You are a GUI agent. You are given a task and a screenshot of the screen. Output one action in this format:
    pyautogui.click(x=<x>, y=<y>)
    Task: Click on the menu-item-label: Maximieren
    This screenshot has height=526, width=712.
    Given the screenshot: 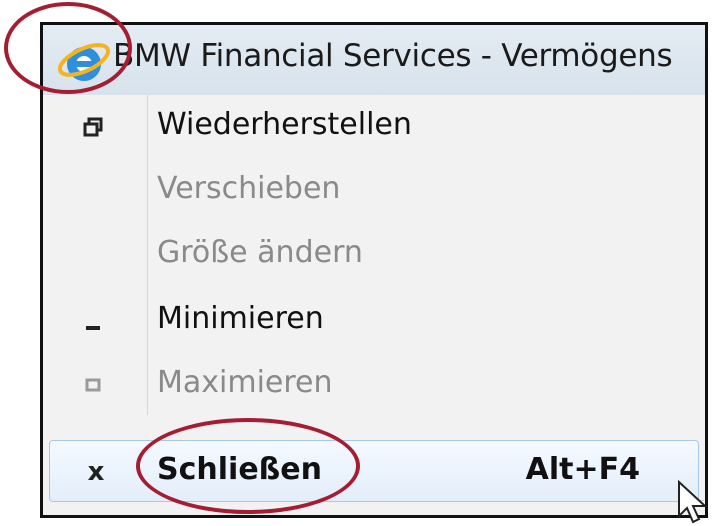 What is the action you would take?
    pyautogui.click(x=245, y=382)
    